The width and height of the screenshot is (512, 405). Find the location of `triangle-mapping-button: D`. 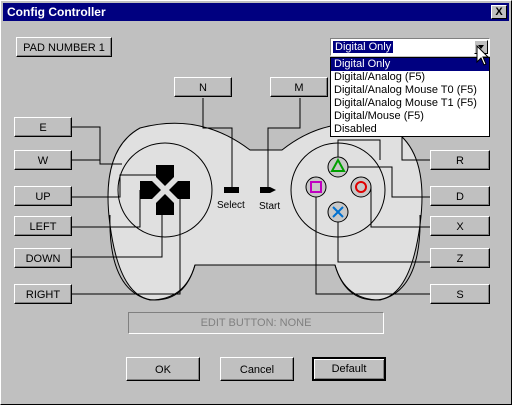

triangle-mapping-button: D is located at coordinates (460, 196).